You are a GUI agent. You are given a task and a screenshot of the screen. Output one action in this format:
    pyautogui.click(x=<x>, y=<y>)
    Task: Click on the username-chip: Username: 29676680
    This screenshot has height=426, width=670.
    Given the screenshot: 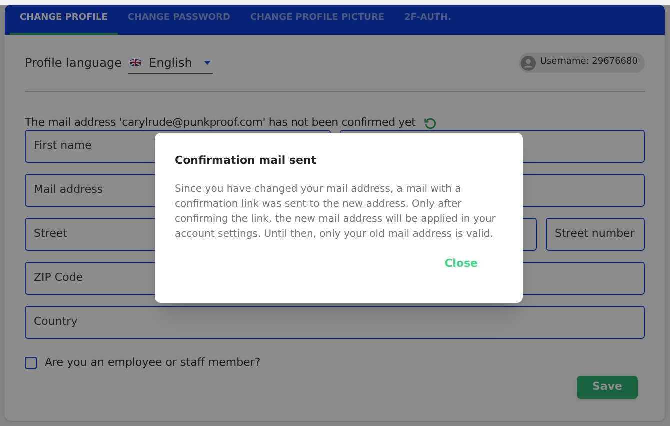 What is the action you would take?
    pyautogui.click(x=582, y=63)
    